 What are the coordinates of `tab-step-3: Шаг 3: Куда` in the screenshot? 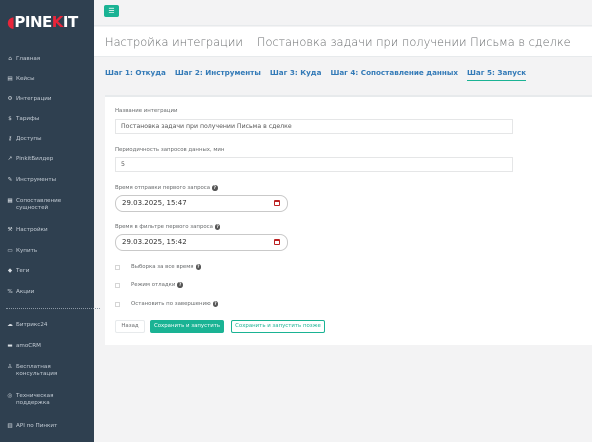 It's located at (296, 73).